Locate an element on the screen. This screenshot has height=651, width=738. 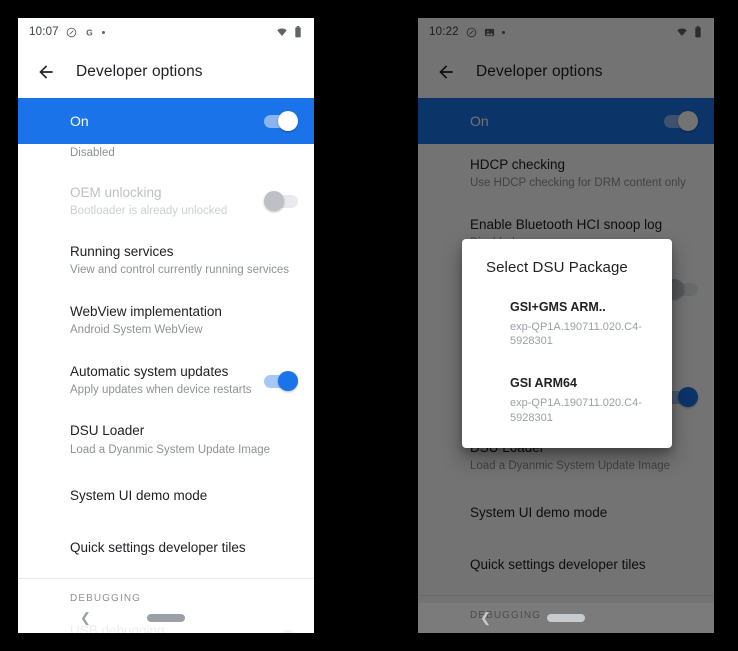
status-time: 10:07 is located at coordinates (44, 32).